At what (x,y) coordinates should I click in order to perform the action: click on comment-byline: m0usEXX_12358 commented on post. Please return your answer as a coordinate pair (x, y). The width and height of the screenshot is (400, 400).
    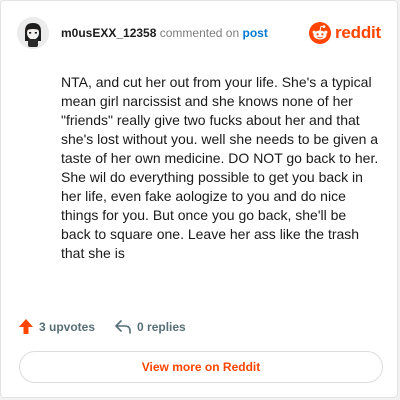
    Looking at the image, I should click on (164, 33).